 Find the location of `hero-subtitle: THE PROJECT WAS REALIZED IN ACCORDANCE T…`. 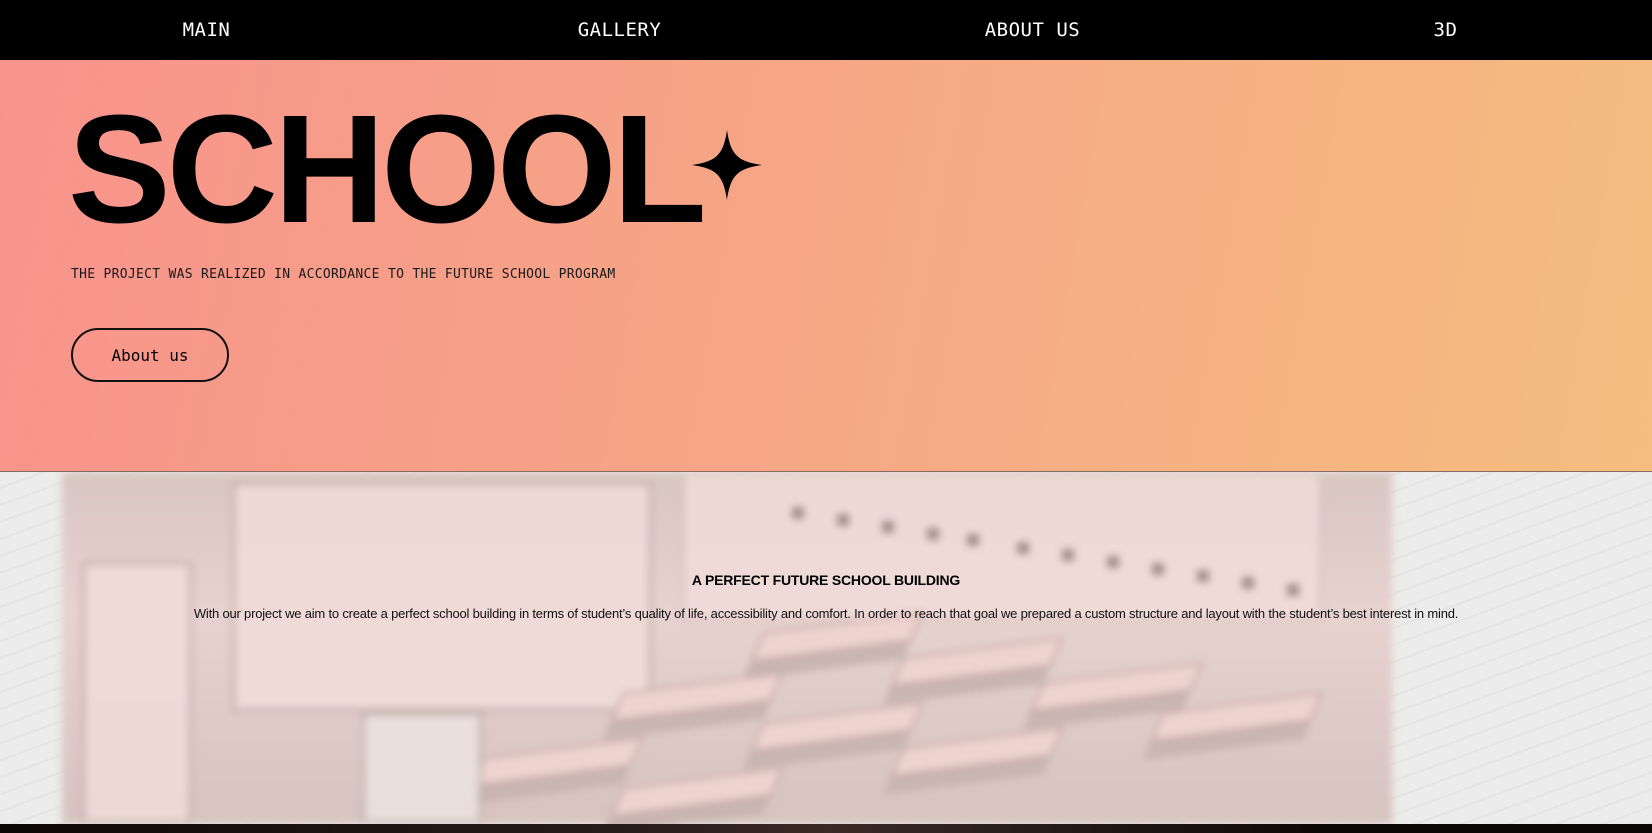

hero-subtitle: THE PROJECT WAS REALIZED IN ACCORDANCE T… is located at coordinates (343, 274).